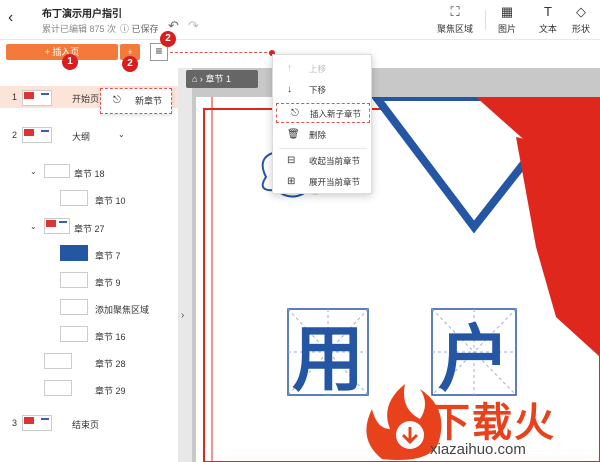 Image resolution: width=600 pixels, height=462 pixels. I want to click on sidebar-item-label: 章节 18, so click(89, 174).